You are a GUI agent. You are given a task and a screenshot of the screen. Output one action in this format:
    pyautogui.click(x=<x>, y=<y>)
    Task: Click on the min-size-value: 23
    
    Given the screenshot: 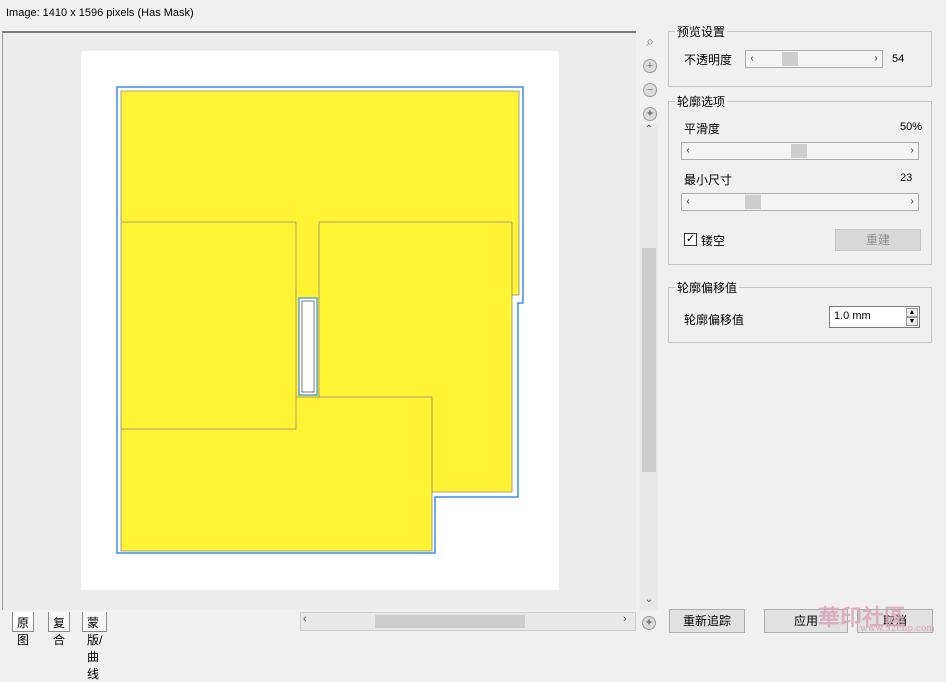 What is the action you would take?
    pyautogui.click(x=906, y=178)
    